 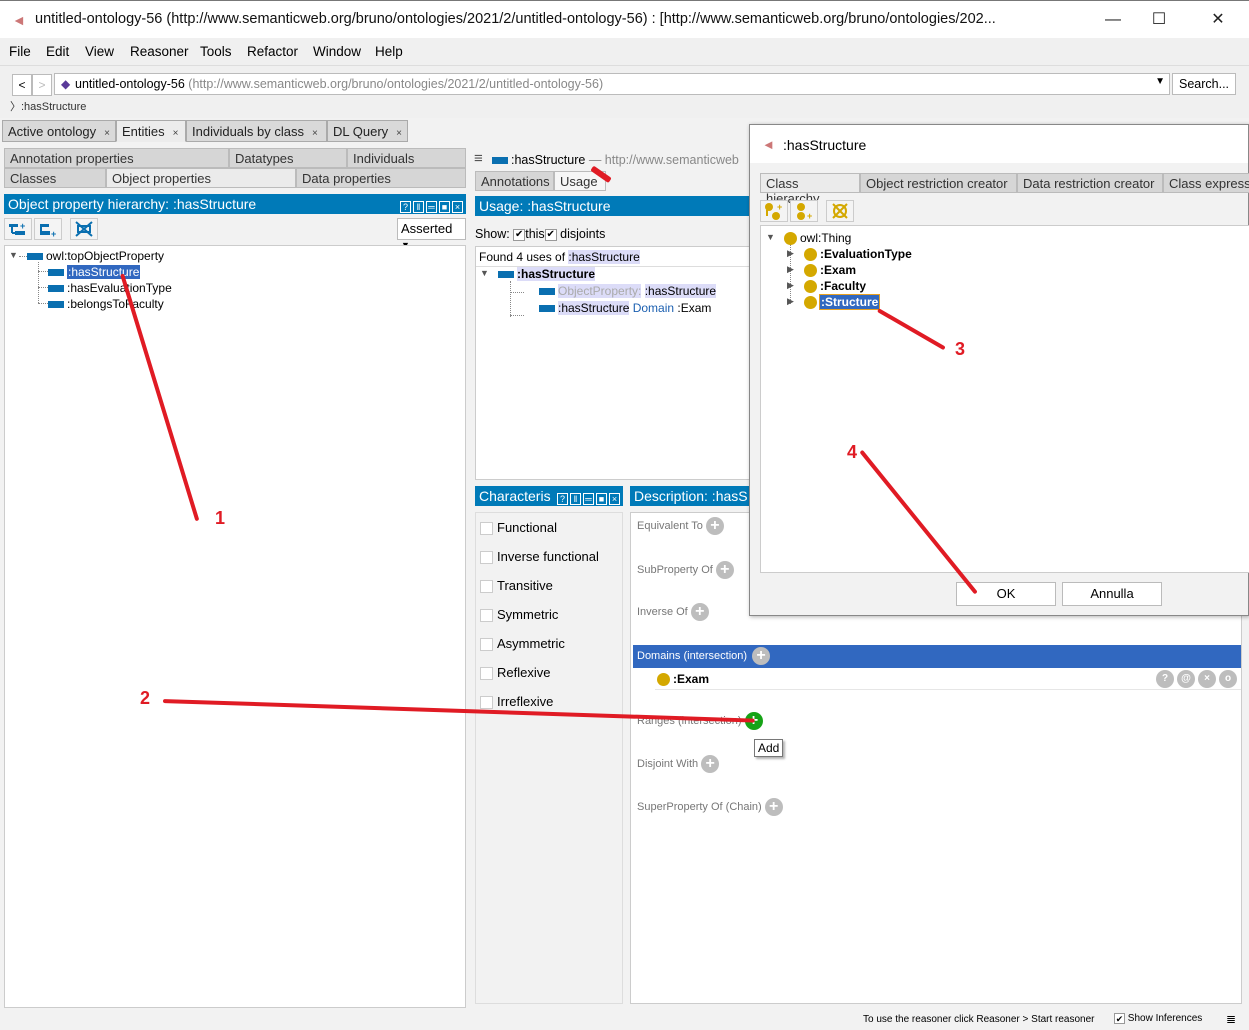 I want to click on domain-row-exam: :Exam ? @ × o, so click(x=948, y=680).